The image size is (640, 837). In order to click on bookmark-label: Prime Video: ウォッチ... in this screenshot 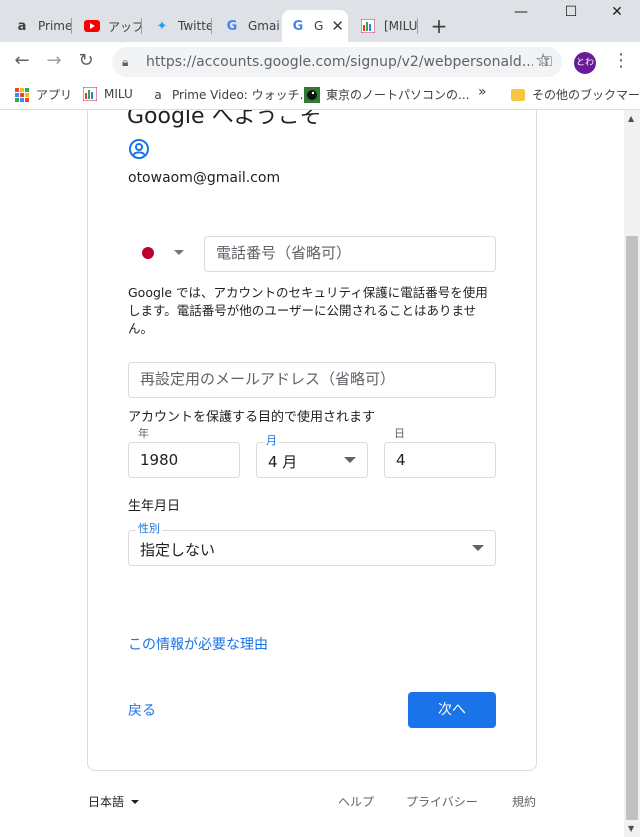, I will do `click(242, 95)`.